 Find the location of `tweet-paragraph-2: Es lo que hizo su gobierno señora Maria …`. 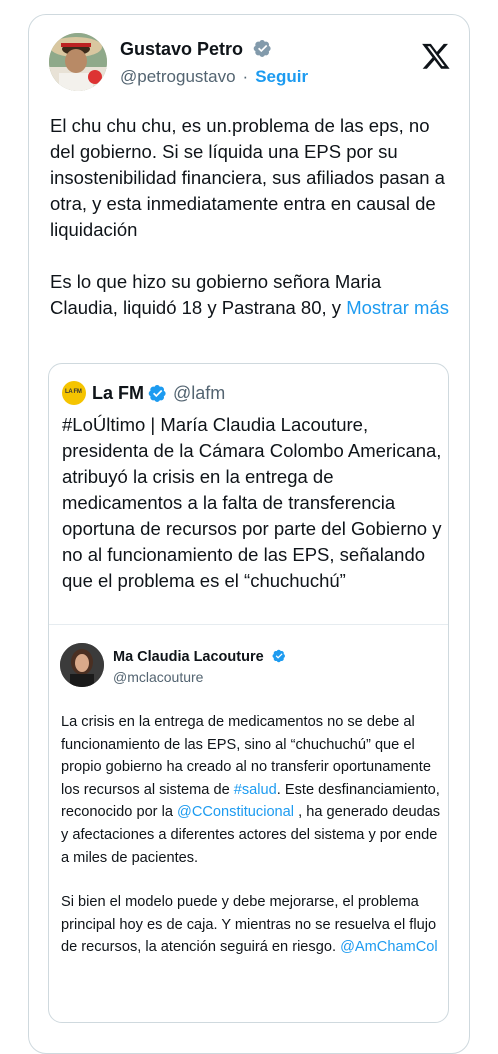

tweet-paragraph-2: Es lo que hizo su gobierno señora Maria … is located at coordinates (252, 295).